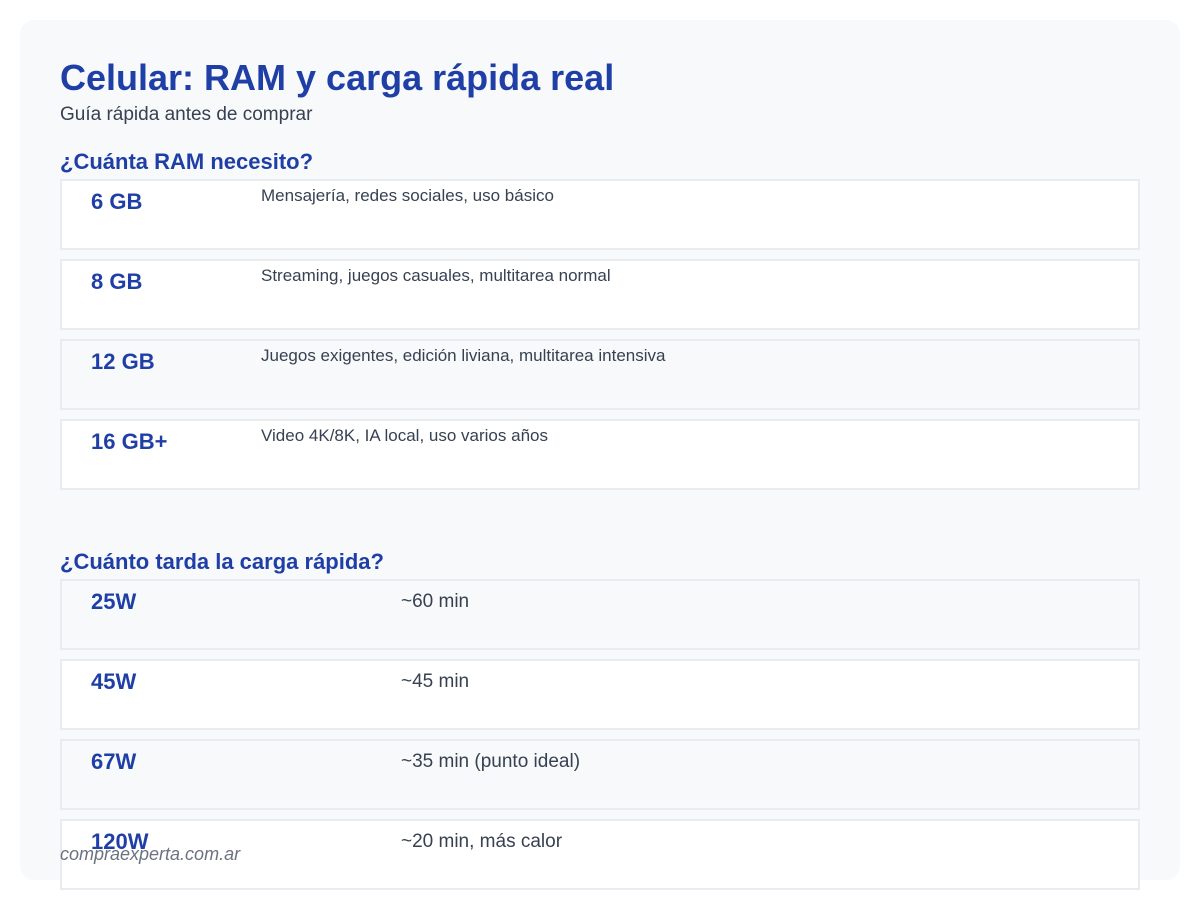 This screenshot has width=1200, height=900. Describe the element at coordinates (482, 841) in the screenshot. I see `charge-time: ~20 min, más calor` at that location.